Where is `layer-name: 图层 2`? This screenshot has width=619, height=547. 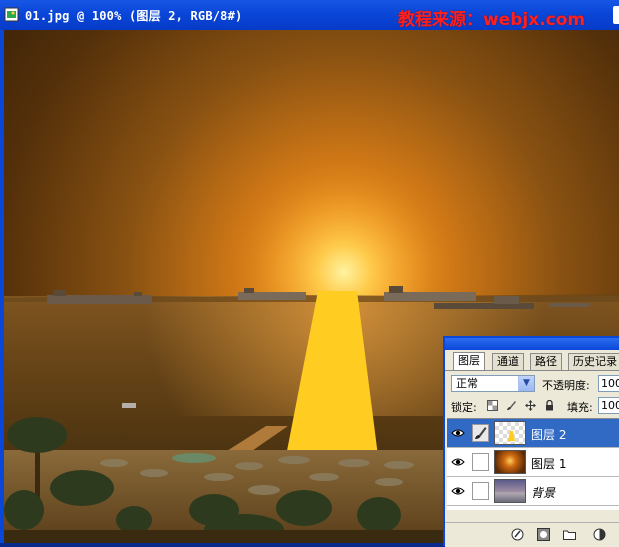
layer-name: 图层 2 is located at coordinates (549, 435).